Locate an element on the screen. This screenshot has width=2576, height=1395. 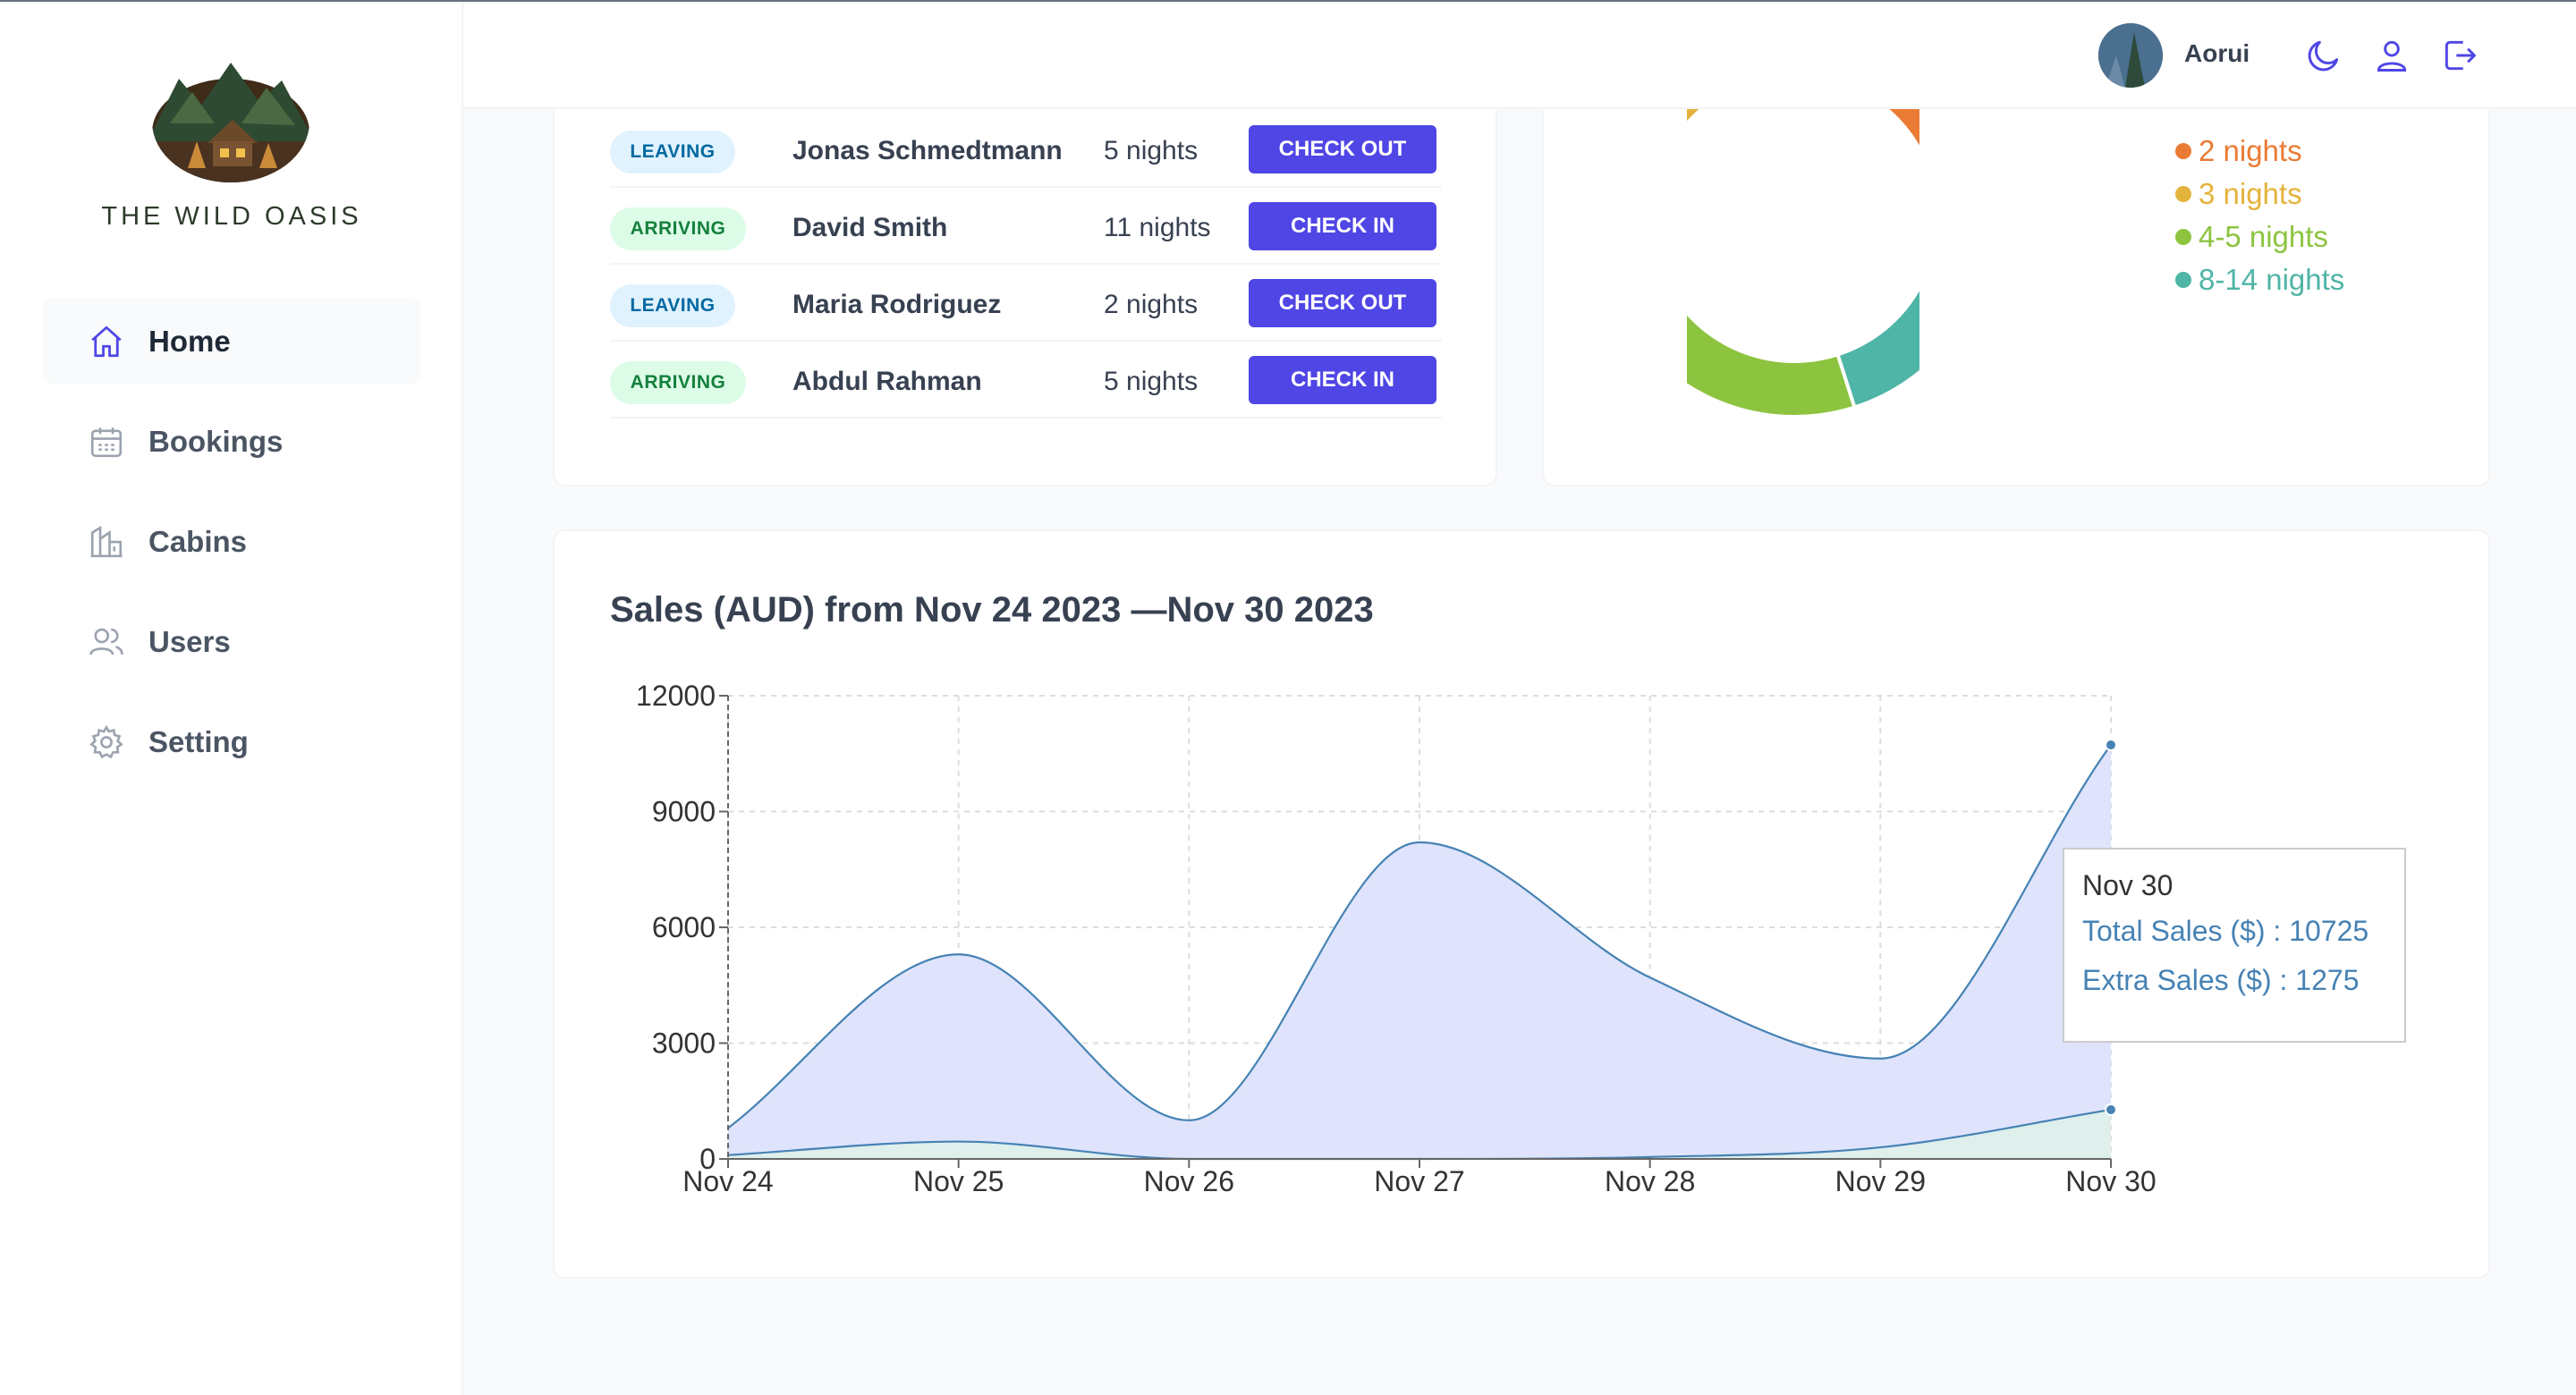
guest-name: Abdul Rahman is located at coordinates (887, 381).